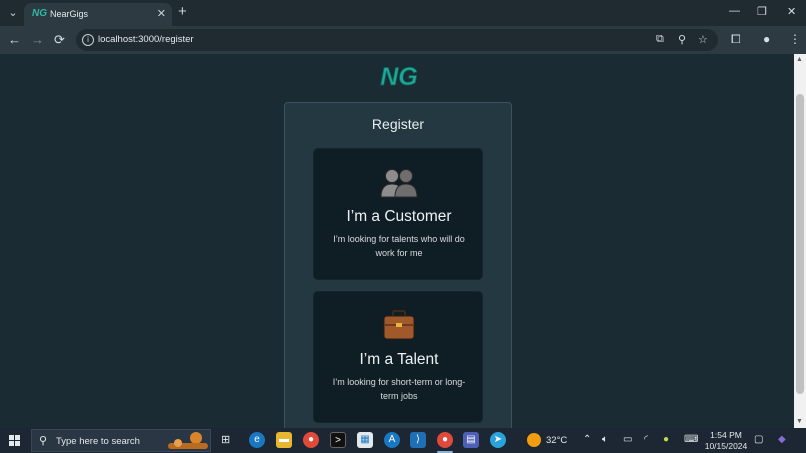 The width and height of the screenshot is (806, 453). I want to click on neargigs-logo: NG, so click(399, 76).